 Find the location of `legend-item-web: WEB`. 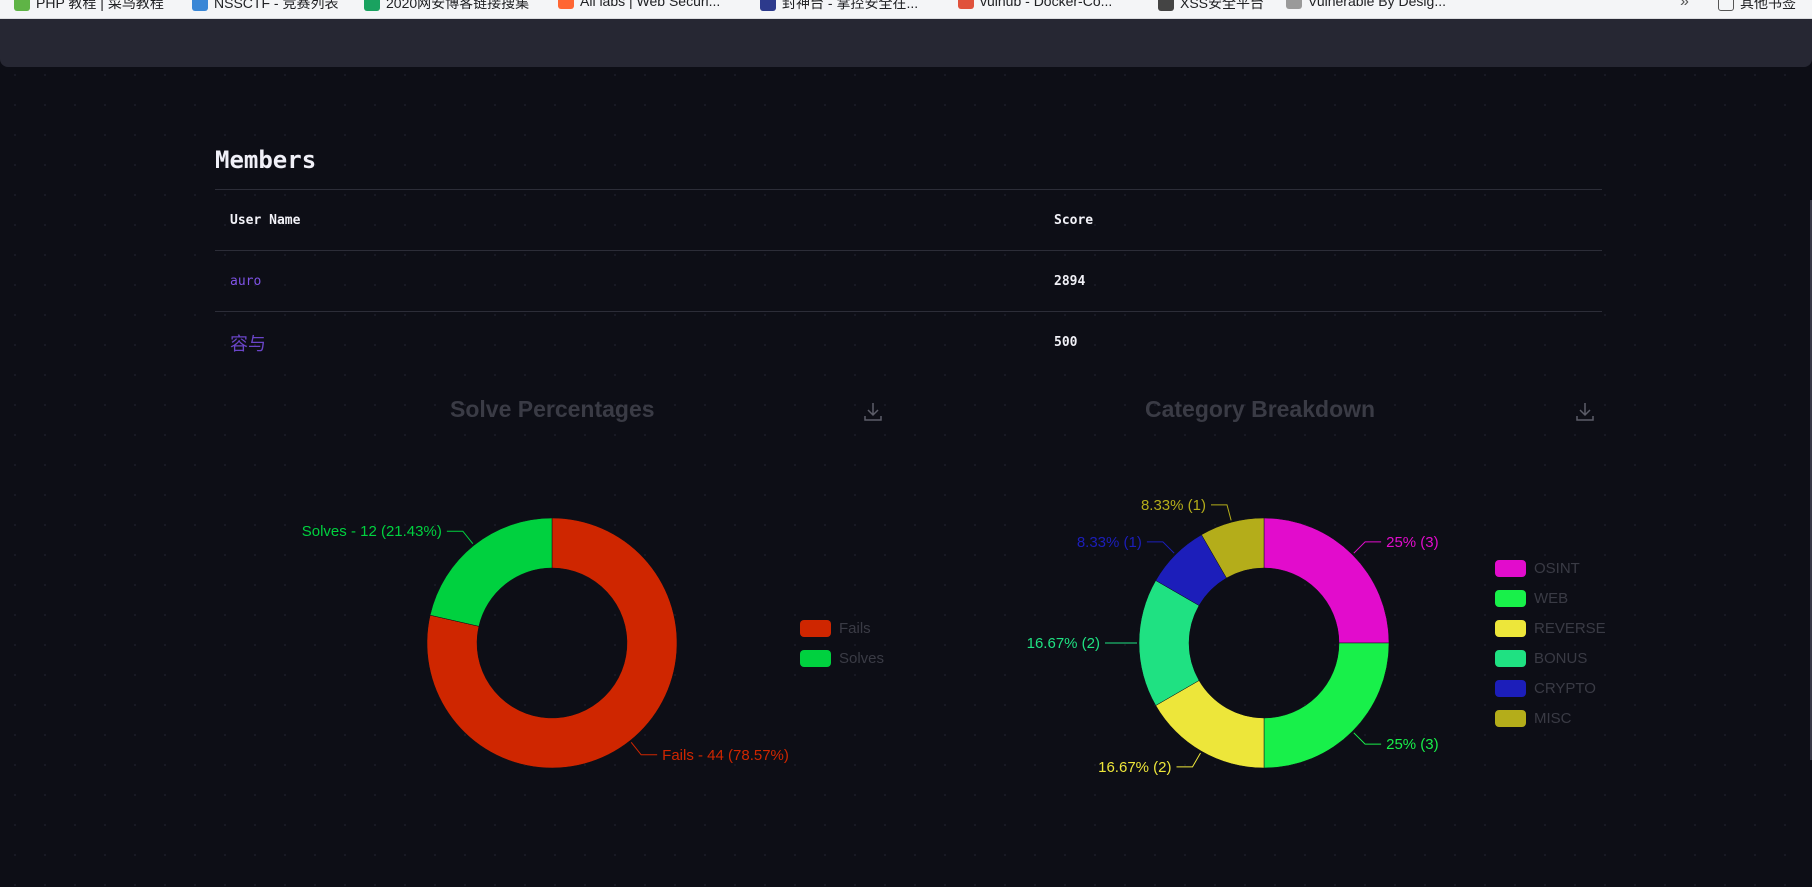

legend-item-web: WEB is located at coordinates (1550, 598).